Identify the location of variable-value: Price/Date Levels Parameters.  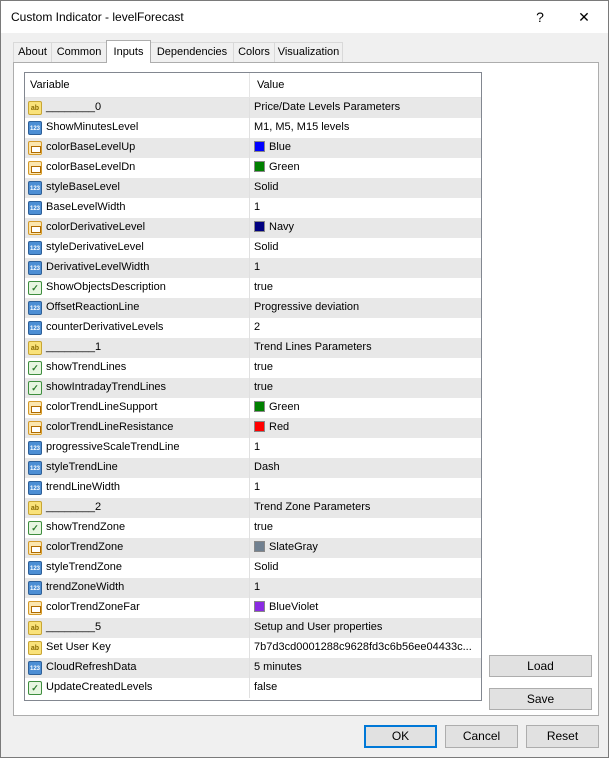
(365, 107).